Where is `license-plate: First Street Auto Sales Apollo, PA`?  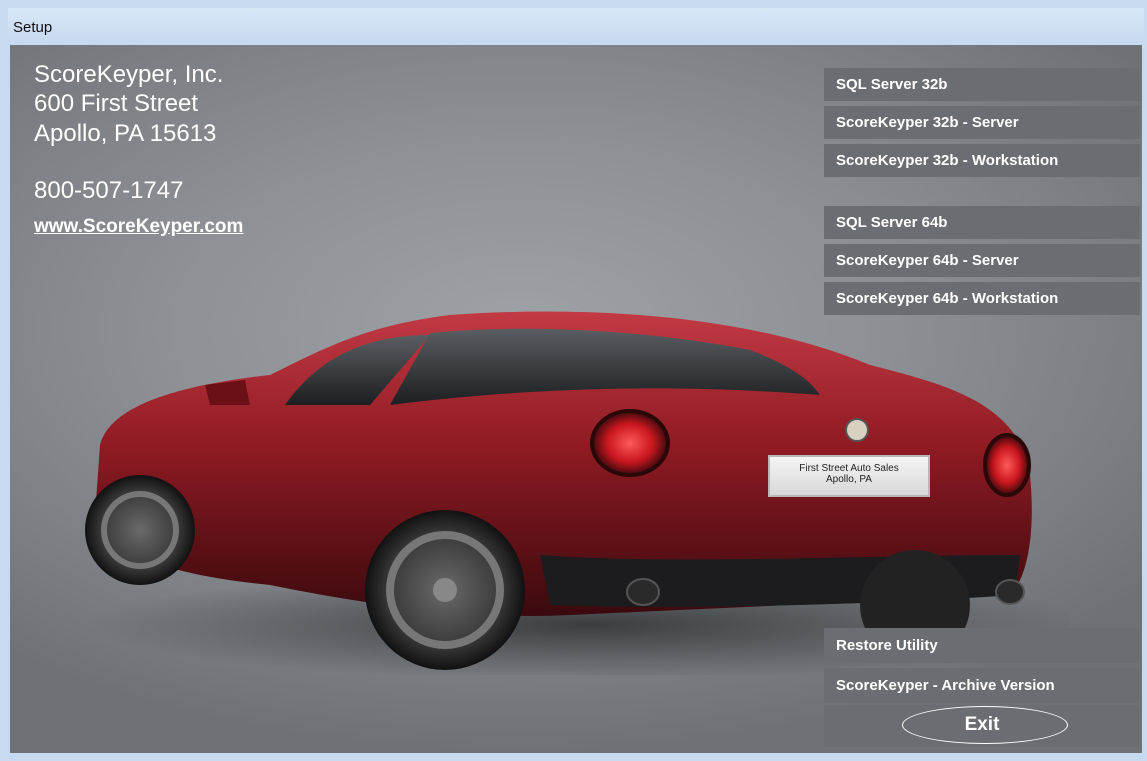
license-plate: First Street Auto Sales Apollo, PA is located at coordinates (849, 476).